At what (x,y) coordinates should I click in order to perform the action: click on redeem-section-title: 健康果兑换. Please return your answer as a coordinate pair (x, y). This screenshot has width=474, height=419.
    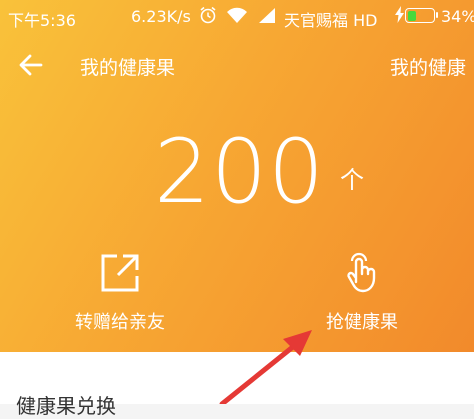
    Looking at the image, I should click on (66, 406).